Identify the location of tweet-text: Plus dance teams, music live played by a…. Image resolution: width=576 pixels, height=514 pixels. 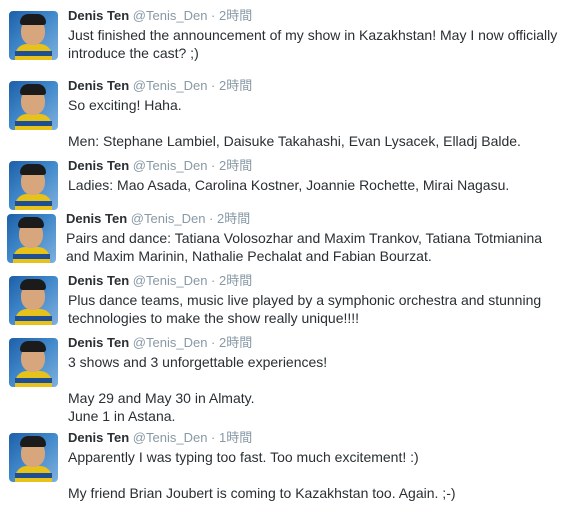
(318, 309).